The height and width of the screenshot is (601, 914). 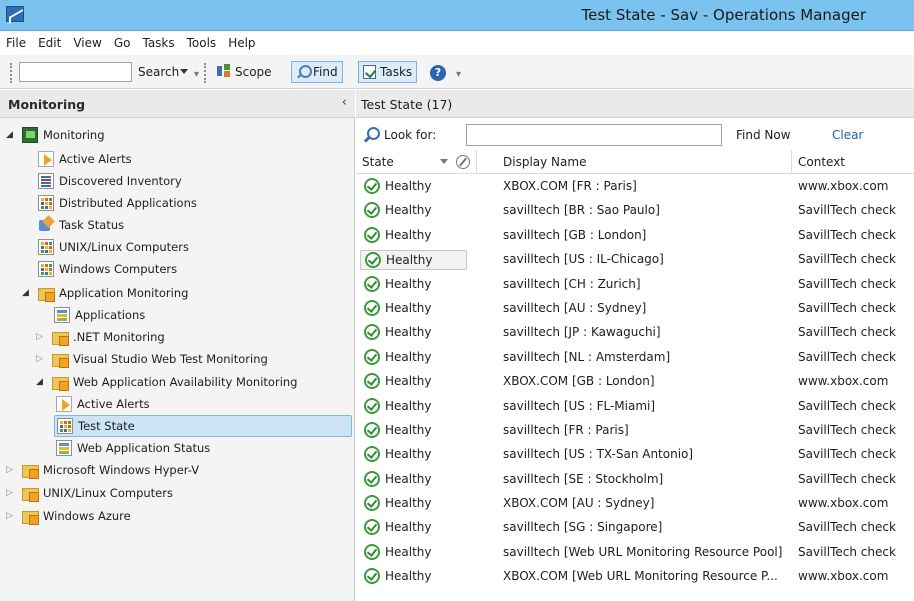 What do you see at coordinates (853, 162) in the screenshot?
I see `column-header-context: Context` at bounding box center [853, 162].